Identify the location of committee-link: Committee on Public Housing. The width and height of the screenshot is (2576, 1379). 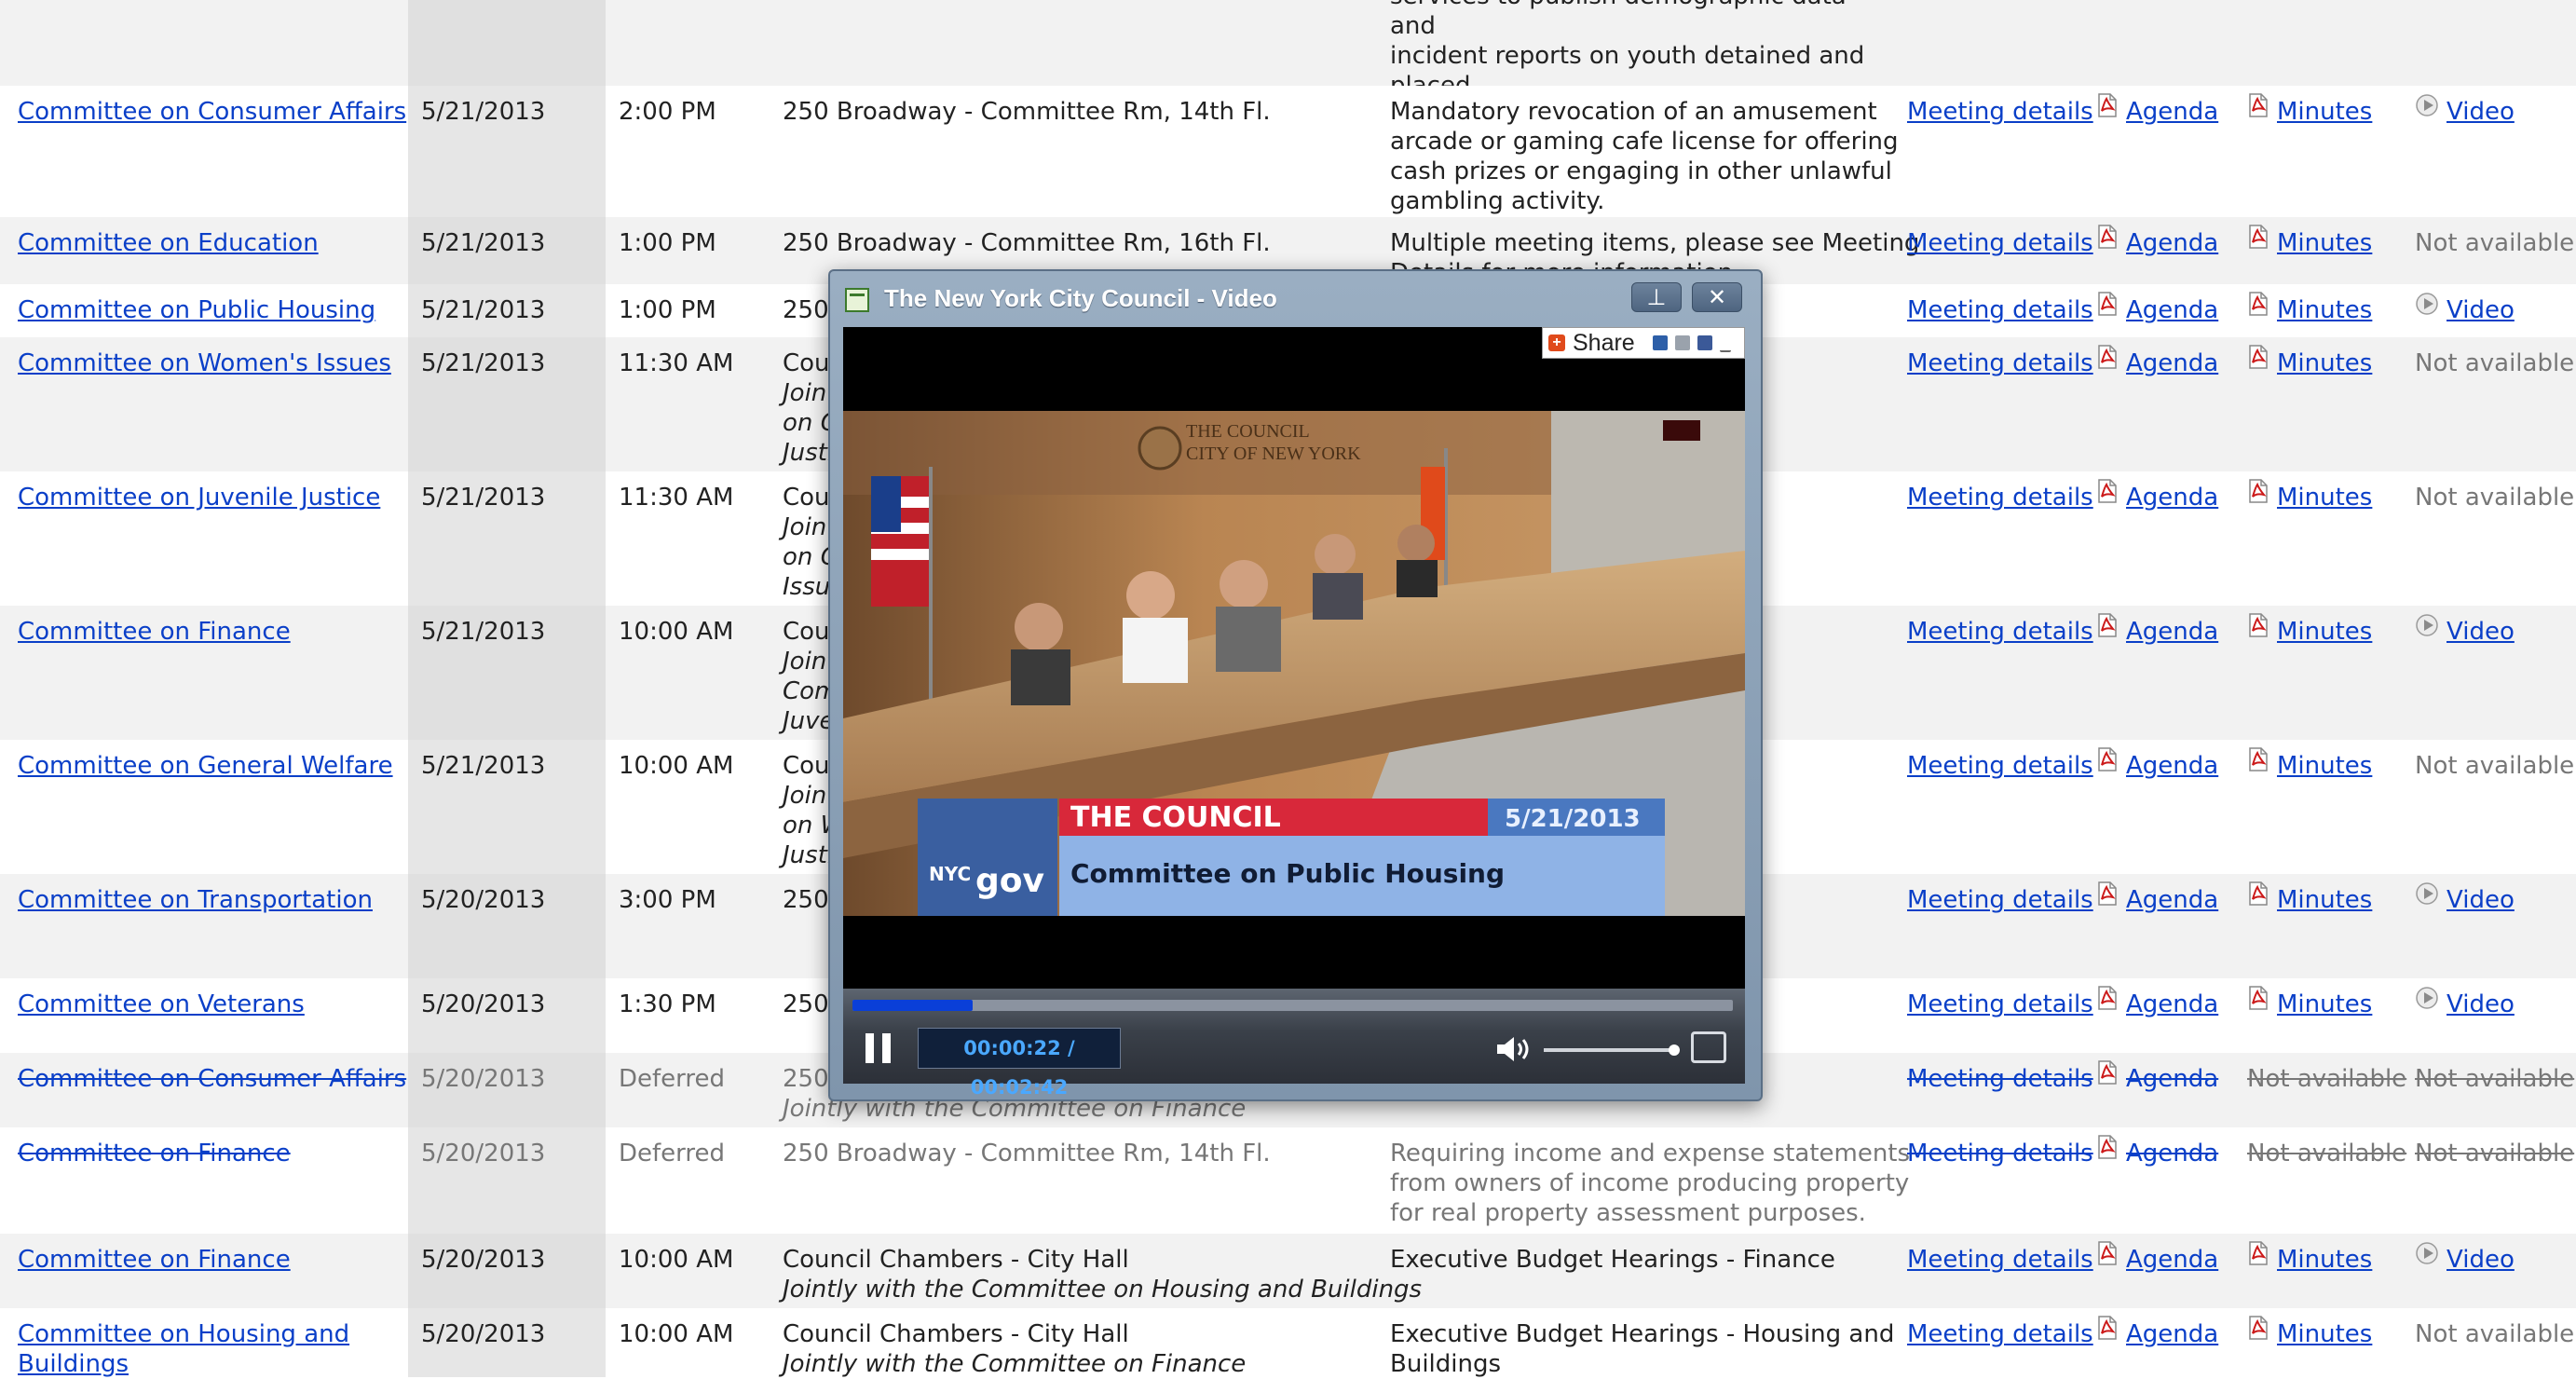
(211, 310).